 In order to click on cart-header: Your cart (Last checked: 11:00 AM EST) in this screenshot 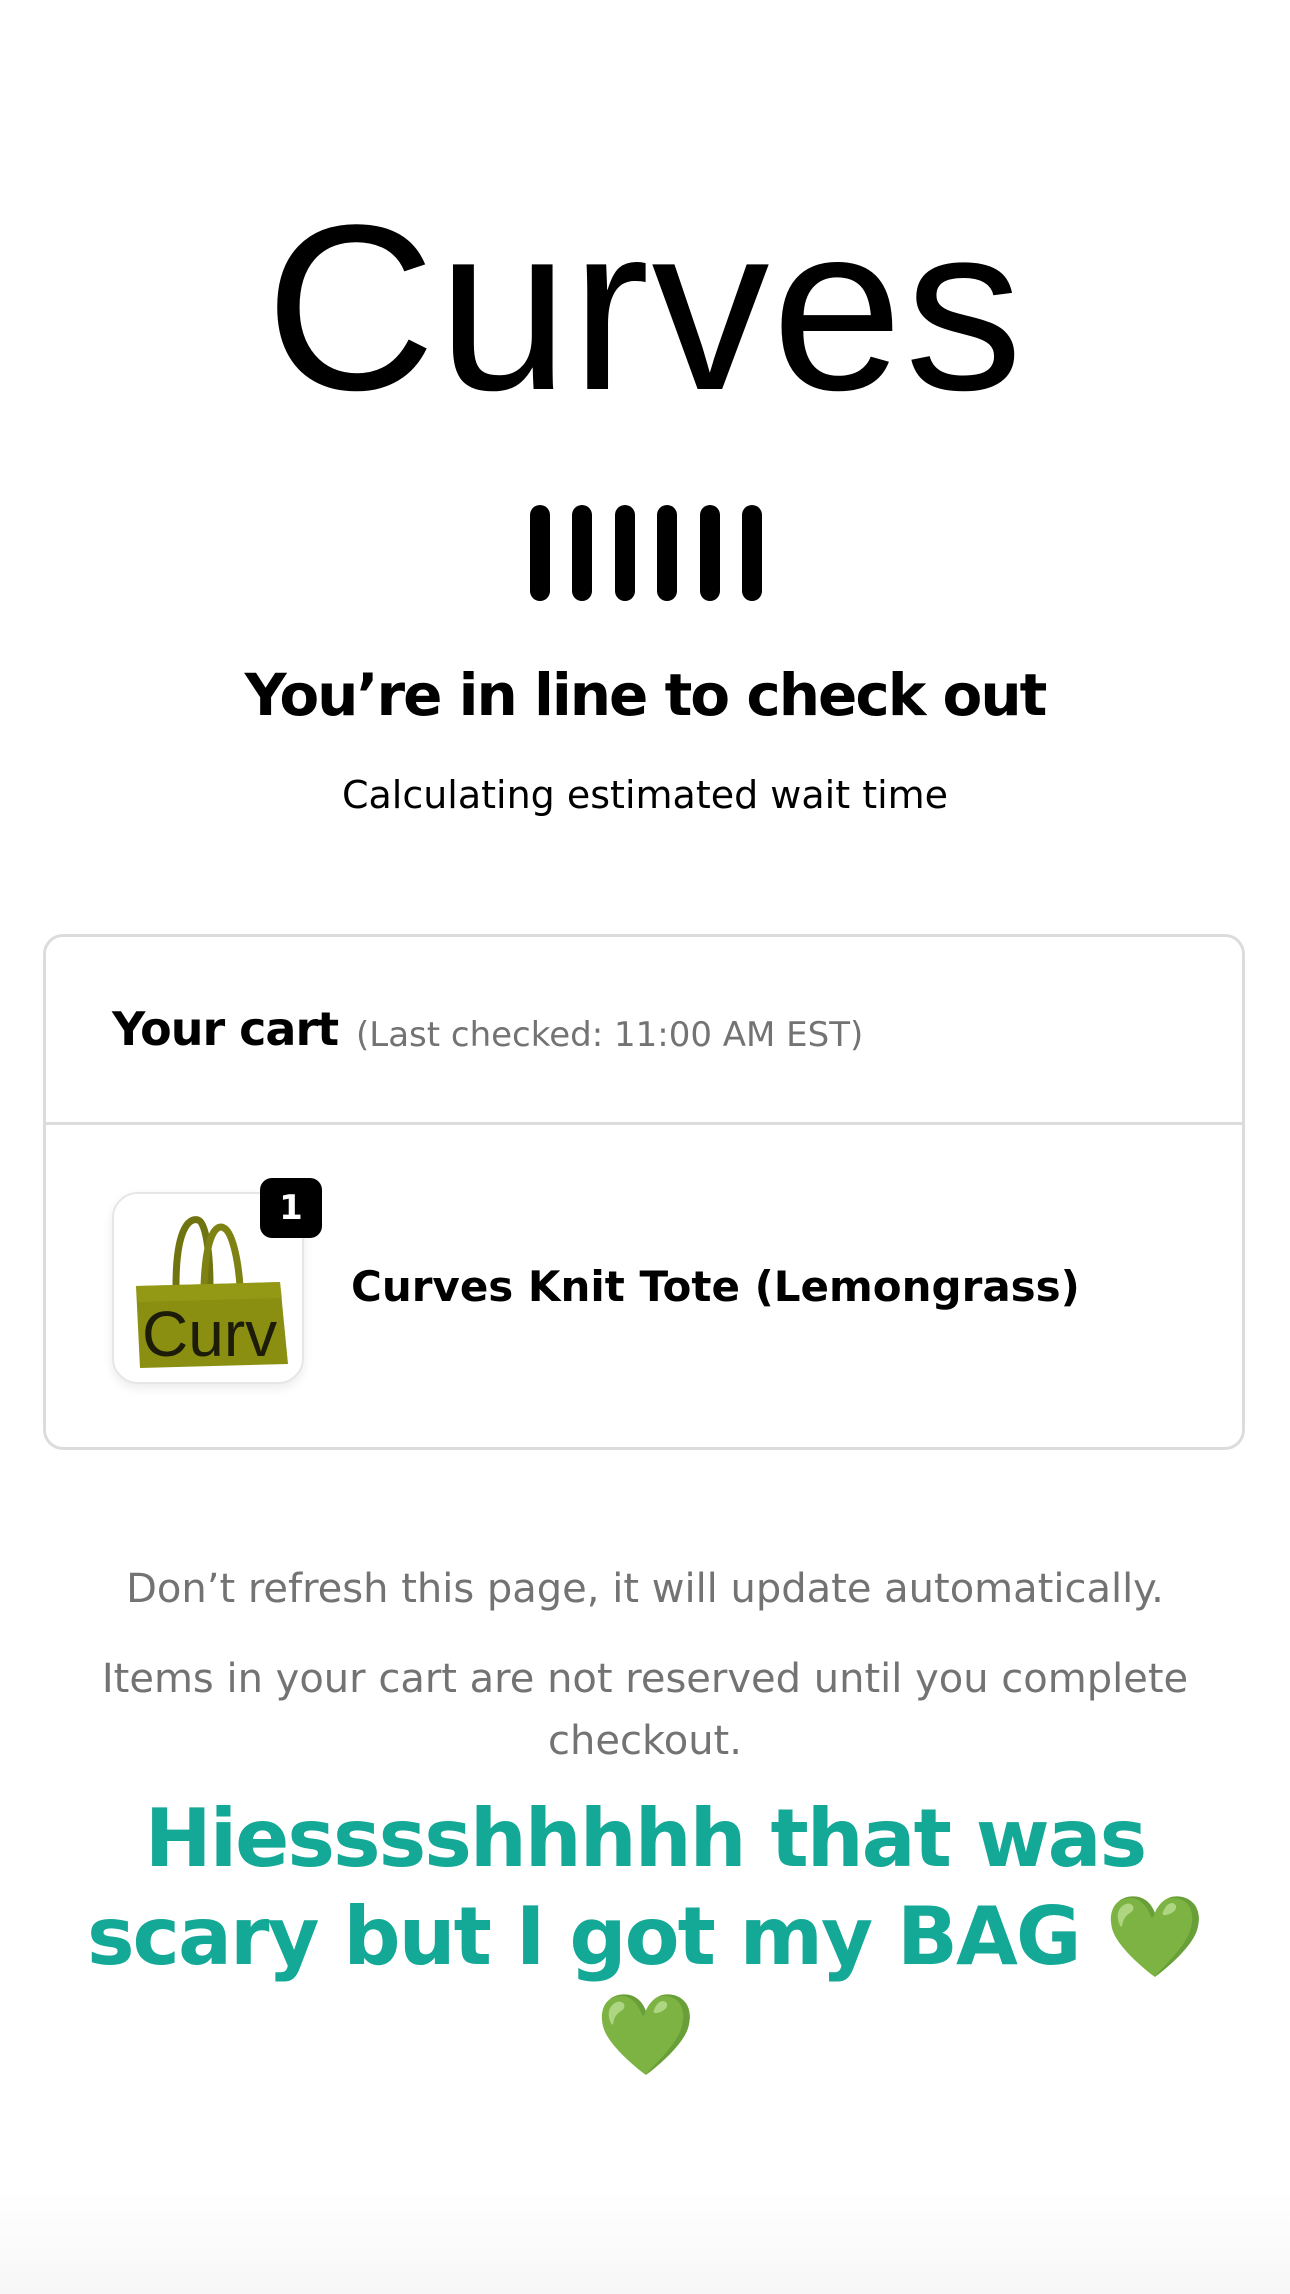, I will do `click(644, 1031)`.